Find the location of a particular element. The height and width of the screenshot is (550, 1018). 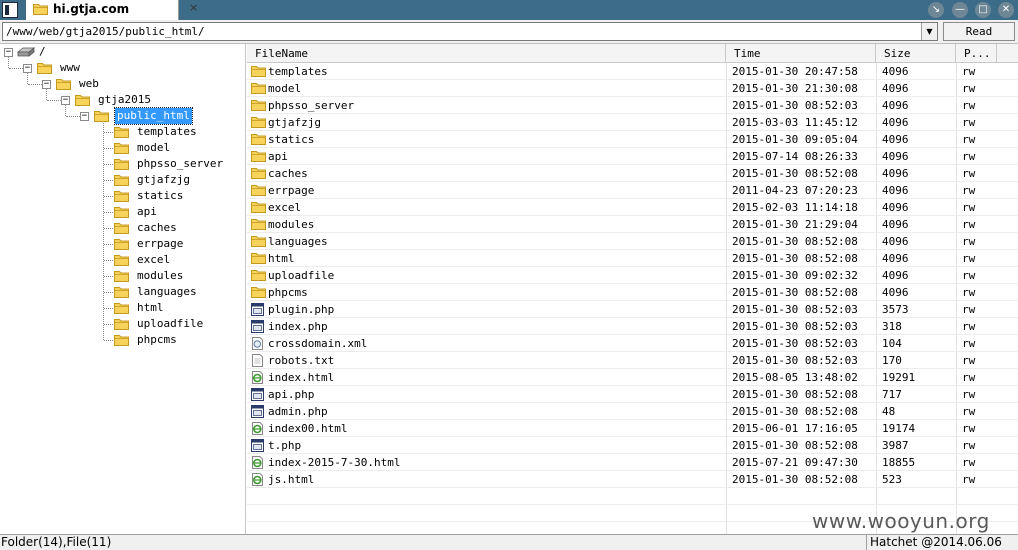

table-row: index00.html 2015-06-01 17:16:05 19174 rw is located at coordinates (632, 428).